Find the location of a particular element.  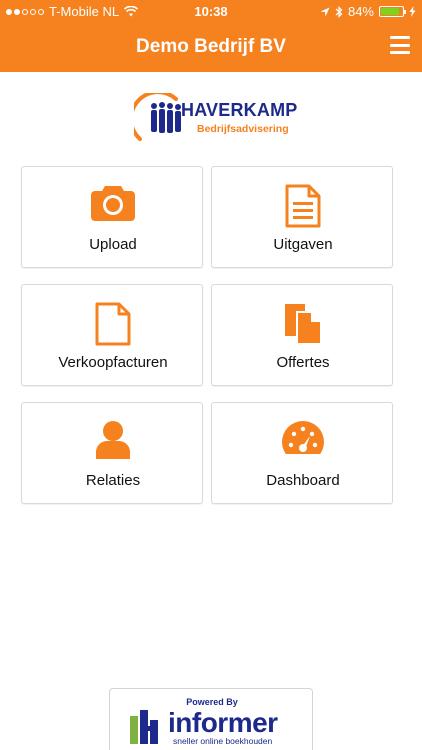

tile-offertes: Offertes is located at coordinates (302, 335).